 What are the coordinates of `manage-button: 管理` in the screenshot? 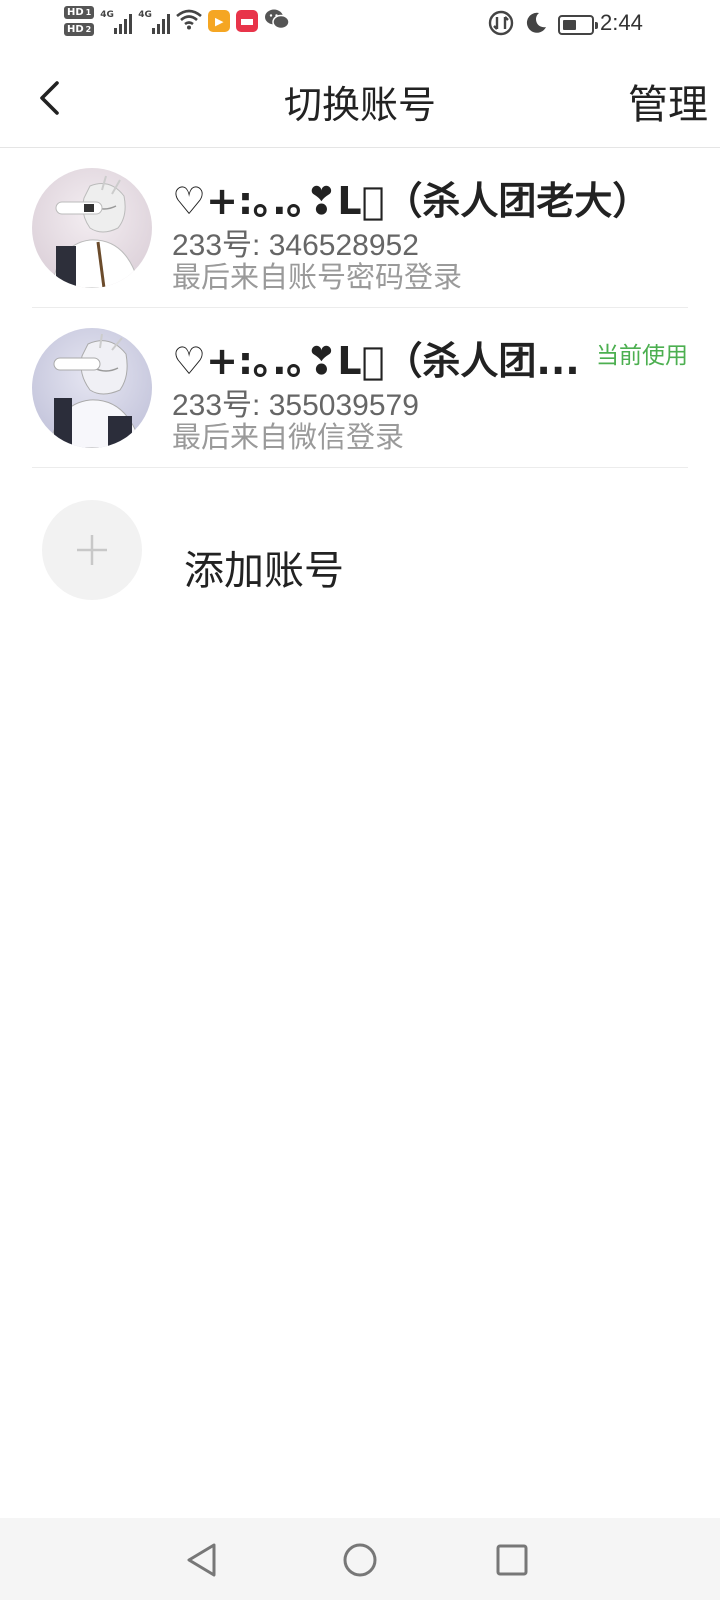 It's located at (668, 101).